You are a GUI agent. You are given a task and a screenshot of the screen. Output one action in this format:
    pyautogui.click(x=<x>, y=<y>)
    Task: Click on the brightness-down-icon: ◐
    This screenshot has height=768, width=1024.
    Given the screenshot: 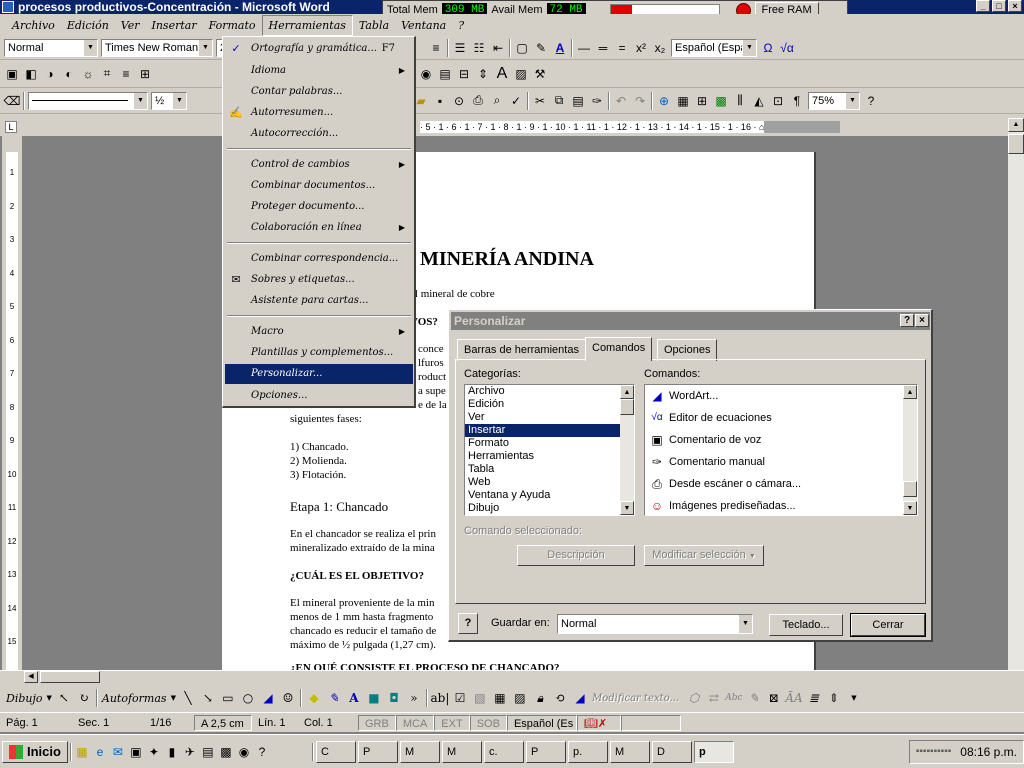 What is the action you would take?
    pyautogui.click(x=69, y=74)
    